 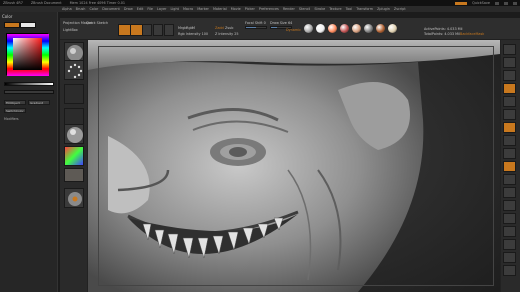 I want to click on right-shelf-bpr, so click(x=509, y=49).